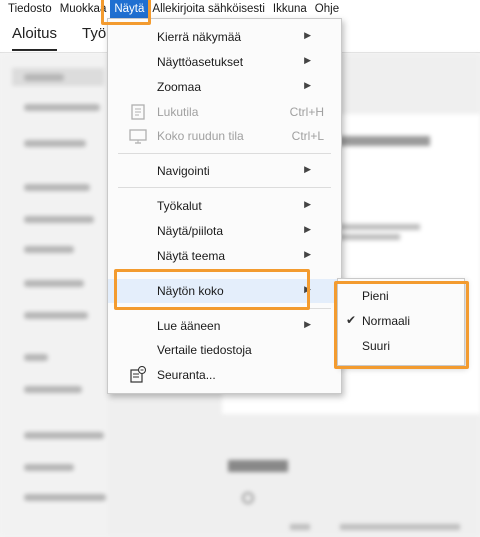 Image resolution: width=480 pixels, height=537 pixels. I want to click on menu-window: Ikkuna, so click(290, 9).